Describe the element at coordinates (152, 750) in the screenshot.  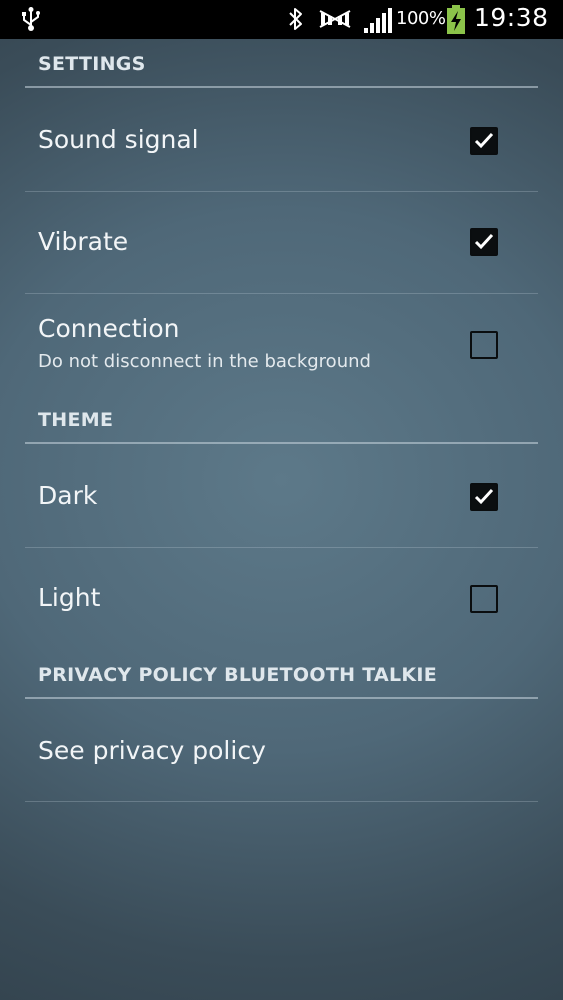
I see `privacy-policy-link: See privacy policy` at that location.